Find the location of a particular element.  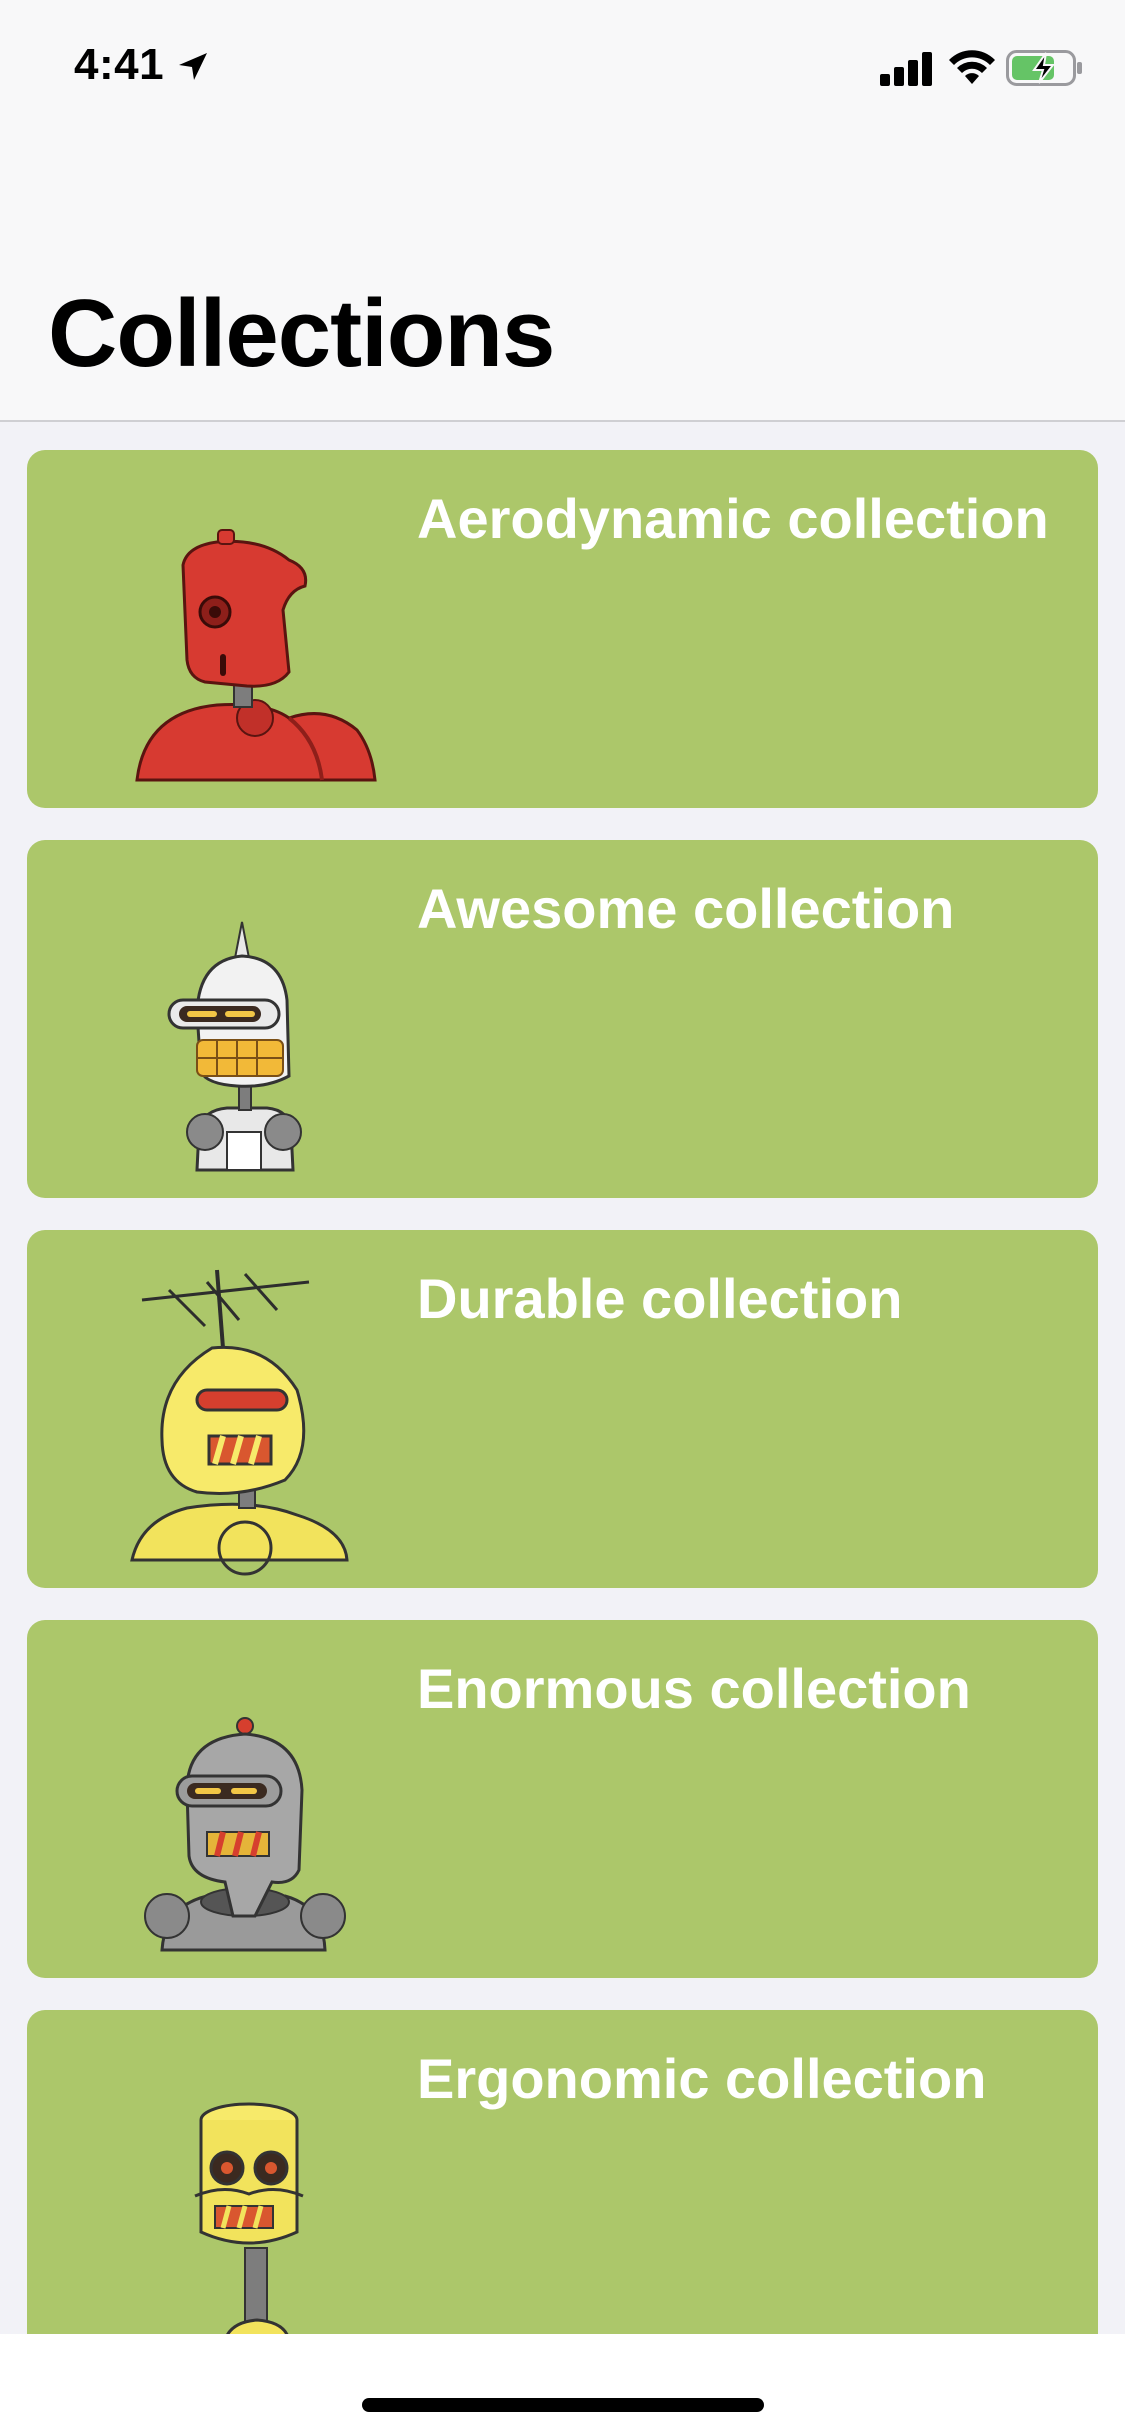

collection-card-durable: Durable collection is located at coordinates (562, 1409).